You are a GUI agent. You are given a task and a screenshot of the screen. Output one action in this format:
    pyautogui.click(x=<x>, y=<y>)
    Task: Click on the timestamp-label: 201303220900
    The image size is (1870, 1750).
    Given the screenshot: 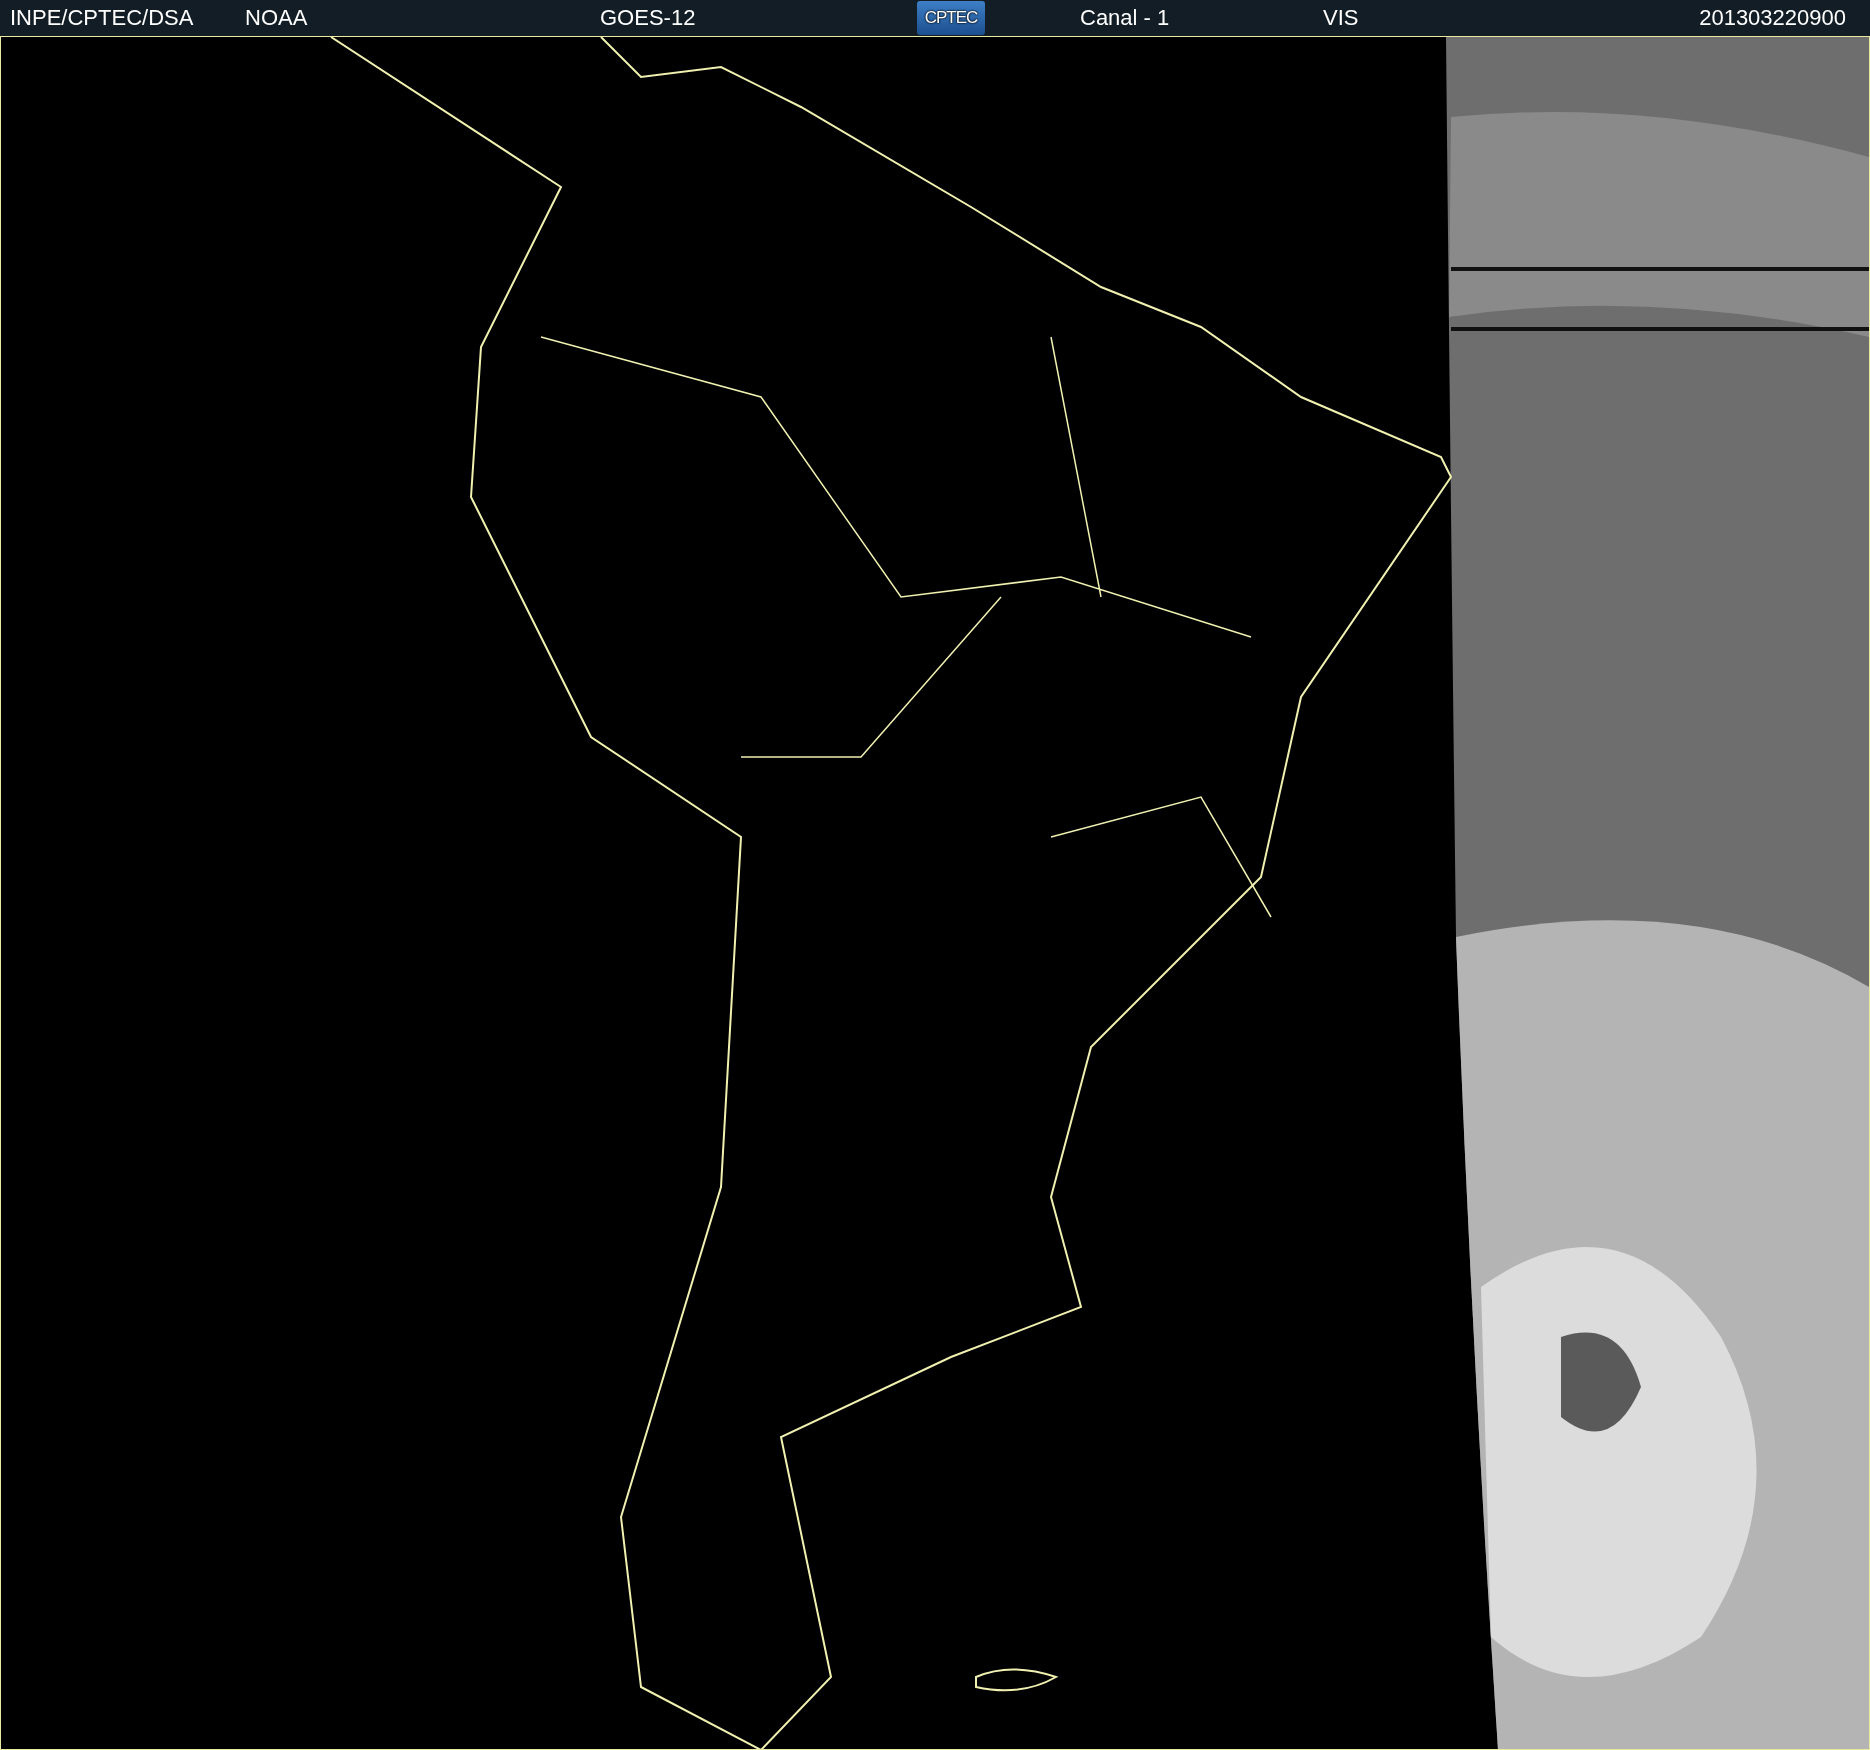 What is the action you would take?
    pyautogui.click(x=1772, y=18)
    